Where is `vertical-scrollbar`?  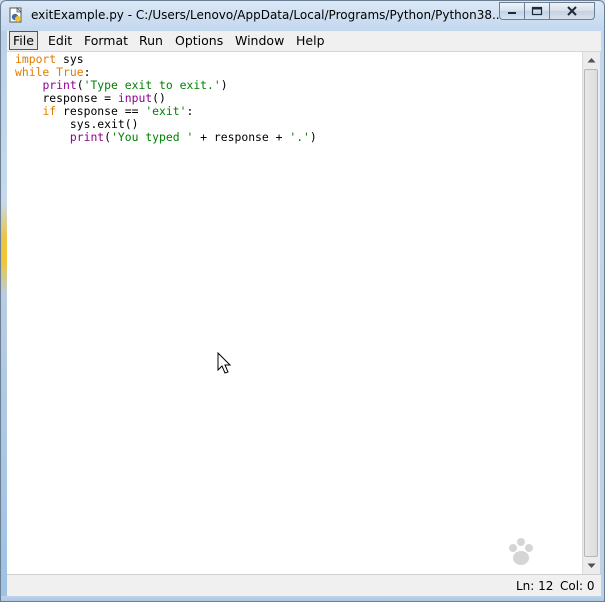 vertical-scrollbar is located at coordinates (591, 313).